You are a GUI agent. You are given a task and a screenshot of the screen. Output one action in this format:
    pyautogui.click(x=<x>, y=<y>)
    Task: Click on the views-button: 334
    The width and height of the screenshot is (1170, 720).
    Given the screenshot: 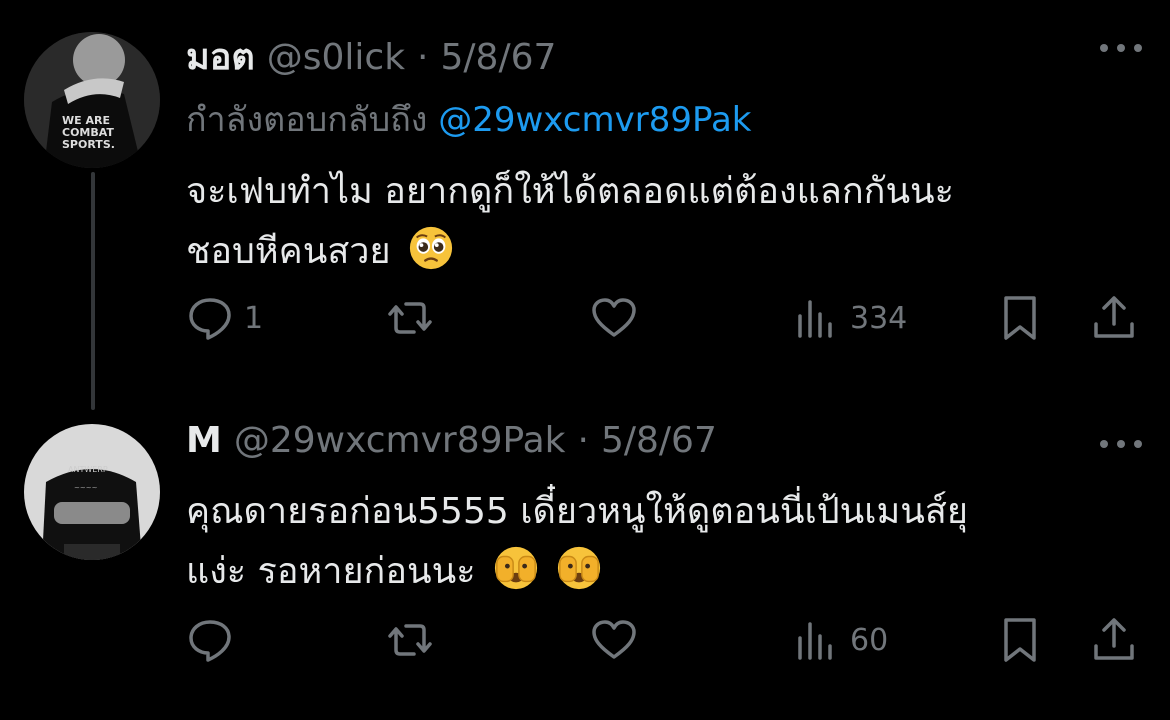 What is the action you would take?
    pyautogui.click(x=849, y=318)
    